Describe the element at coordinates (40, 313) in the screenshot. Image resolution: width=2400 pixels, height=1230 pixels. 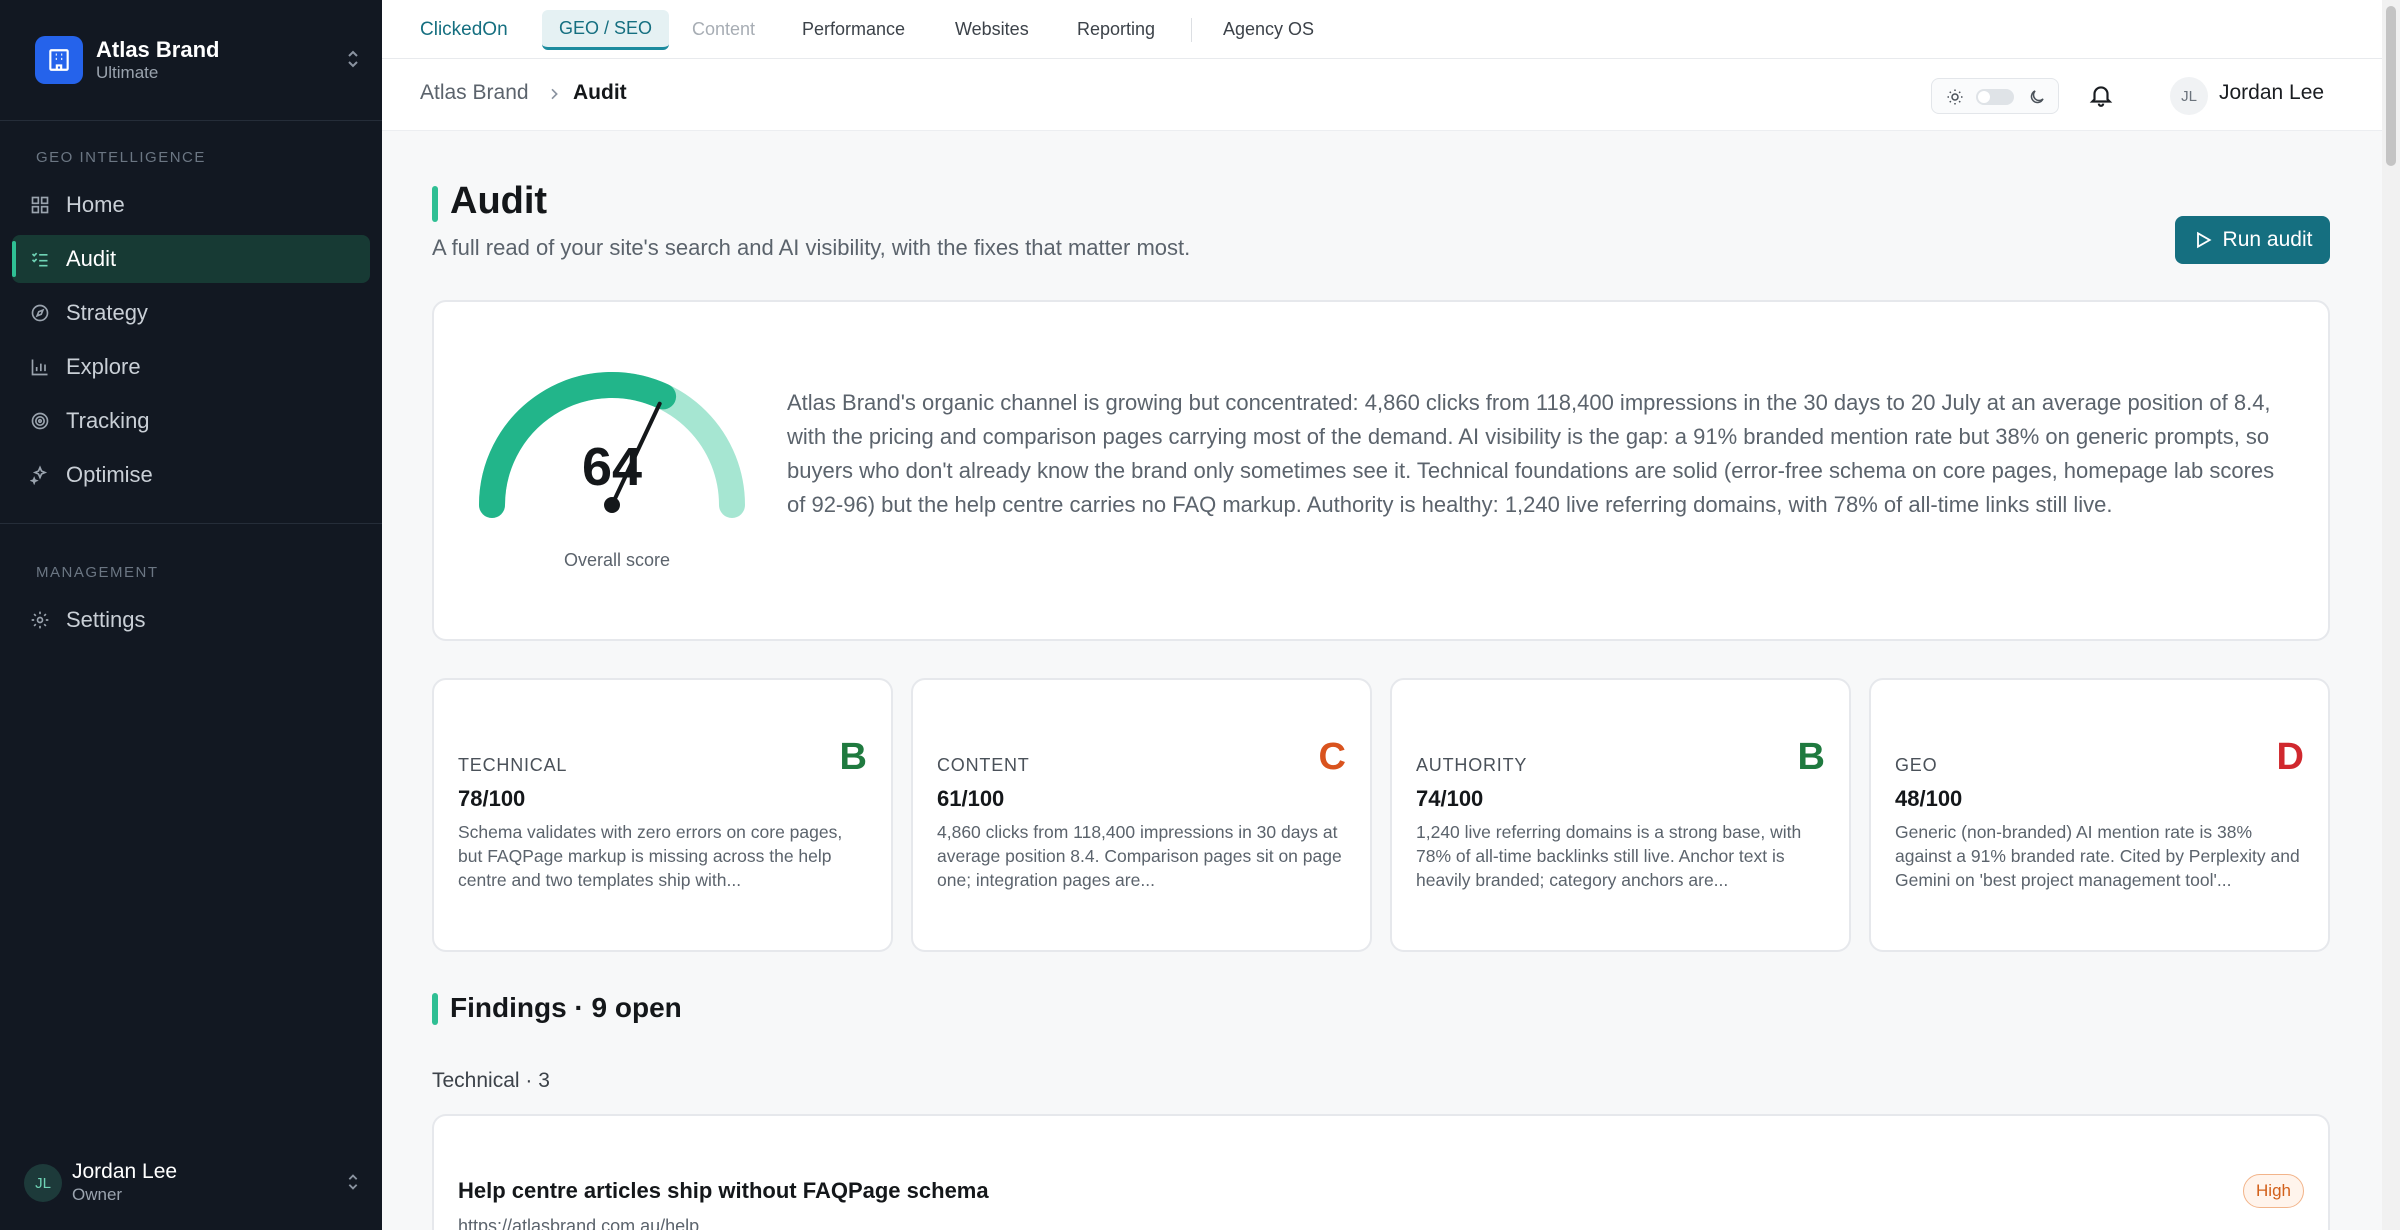
I see `compass-icon` at that location.